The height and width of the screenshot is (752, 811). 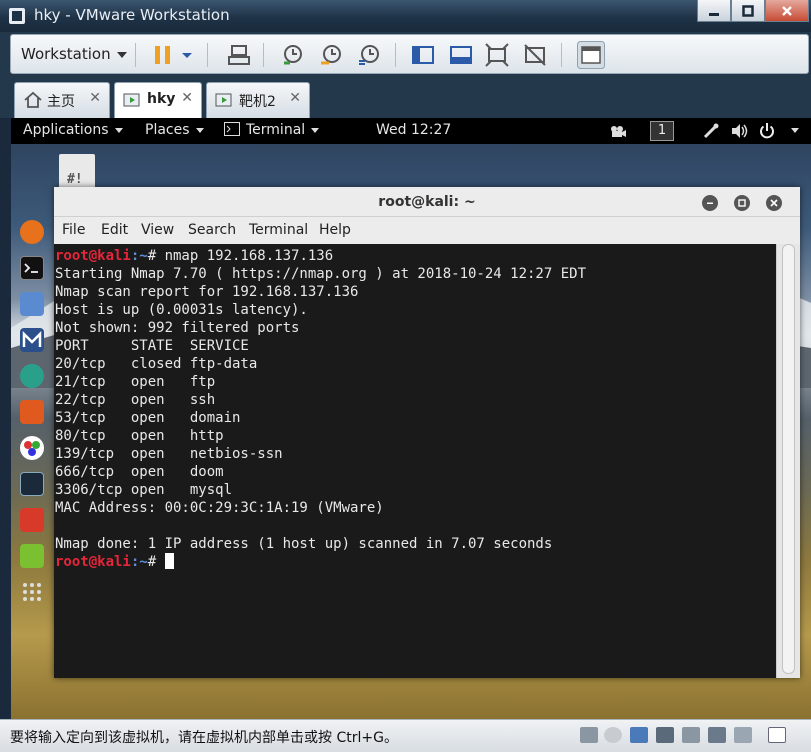 I want to click on menu-file: File, so click(x=73, y=230).